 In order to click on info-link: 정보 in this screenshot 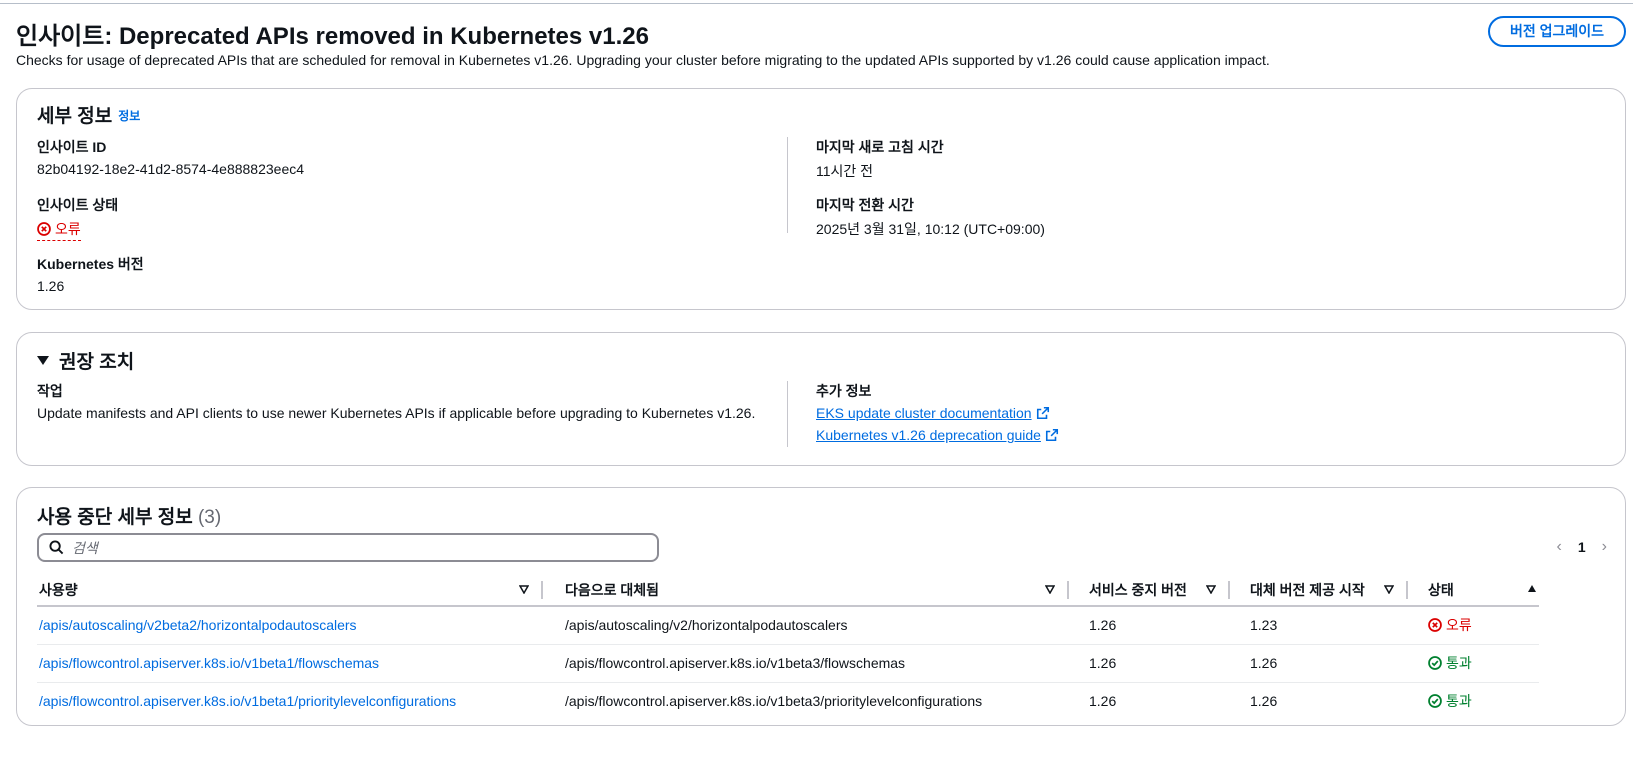, I will do `click(129, 116)`.